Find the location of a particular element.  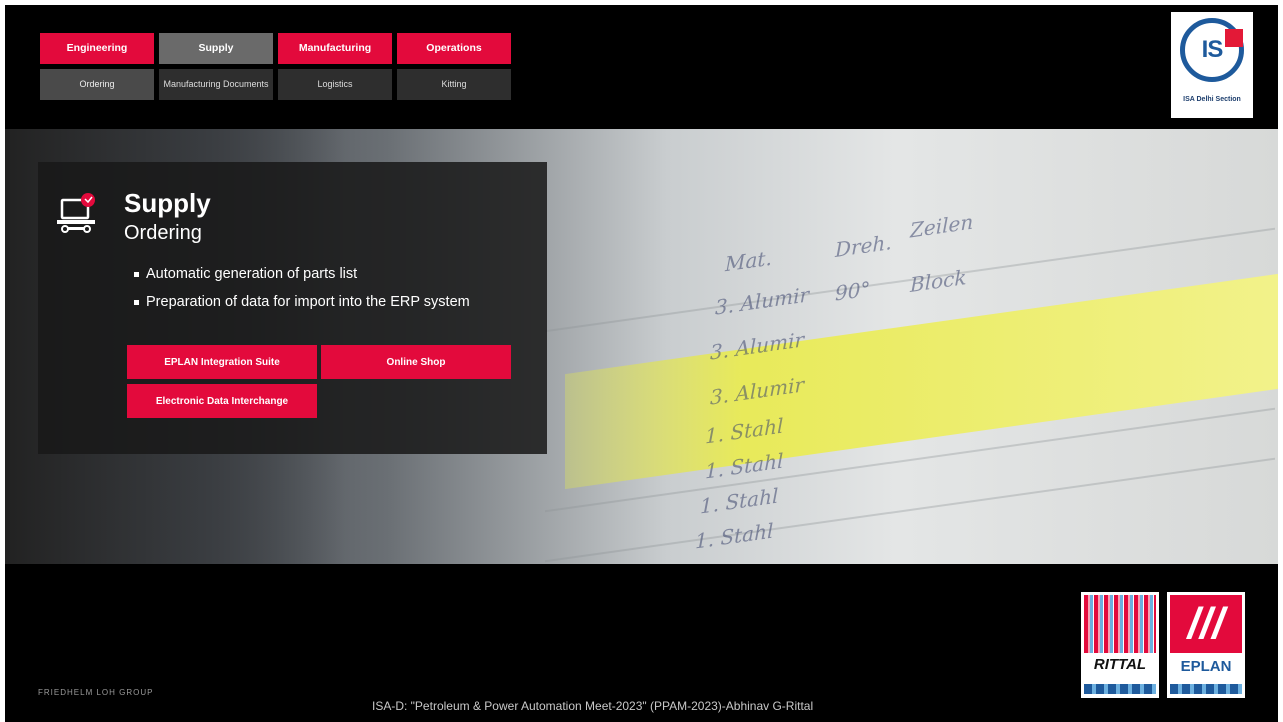

hero-cell: 1. Stahl is located at coordinates (734, 536).